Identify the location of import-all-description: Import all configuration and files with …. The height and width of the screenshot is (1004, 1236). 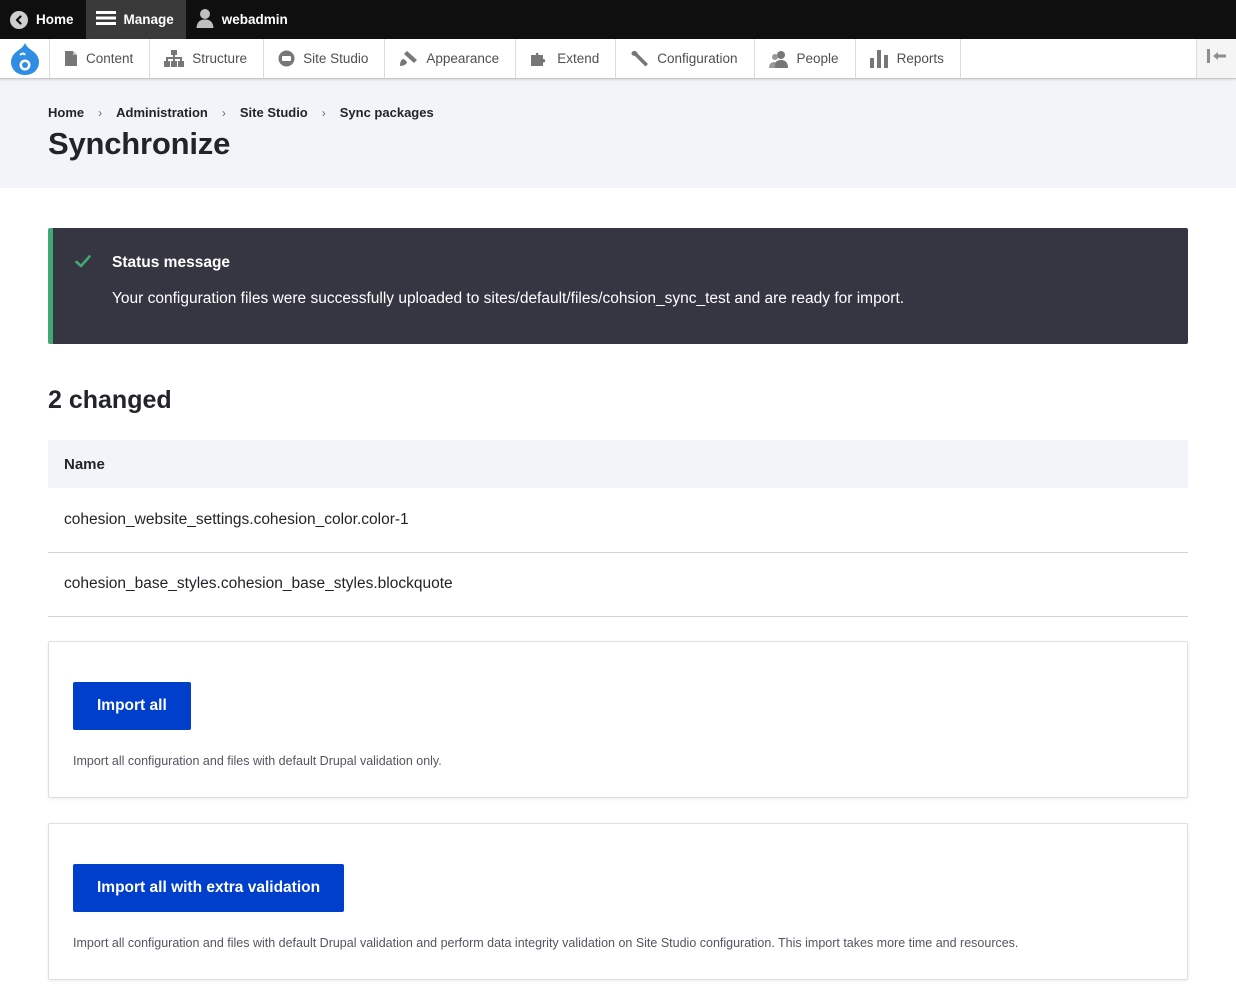
(257, 760).